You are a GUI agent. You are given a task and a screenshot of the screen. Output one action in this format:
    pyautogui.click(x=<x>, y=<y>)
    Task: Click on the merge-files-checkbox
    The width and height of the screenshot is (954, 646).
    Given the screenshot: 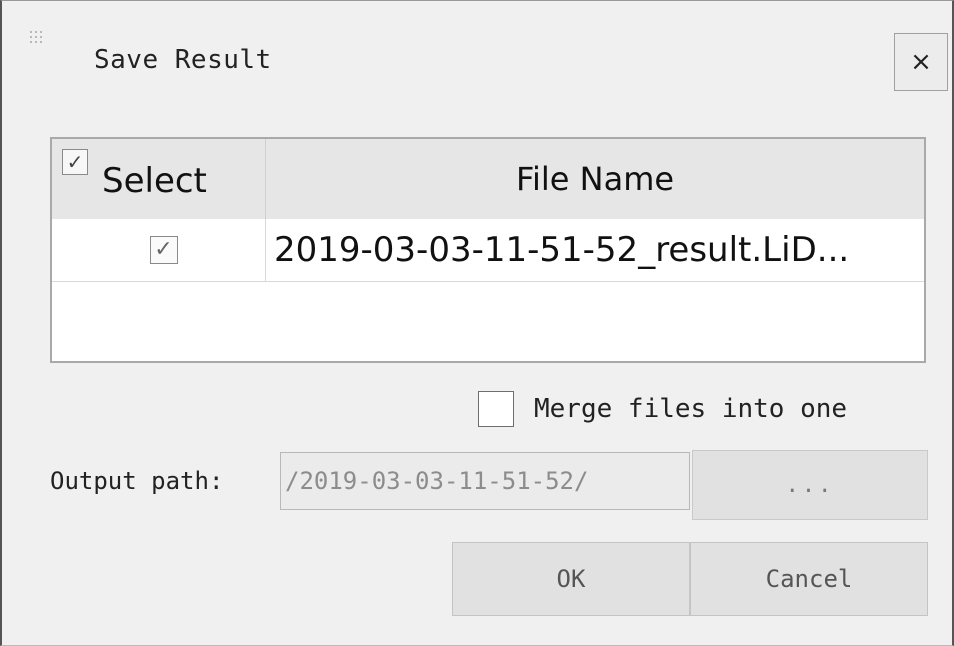 What is the action you would take?
    pyautogui.click(x=496, y=409)
    